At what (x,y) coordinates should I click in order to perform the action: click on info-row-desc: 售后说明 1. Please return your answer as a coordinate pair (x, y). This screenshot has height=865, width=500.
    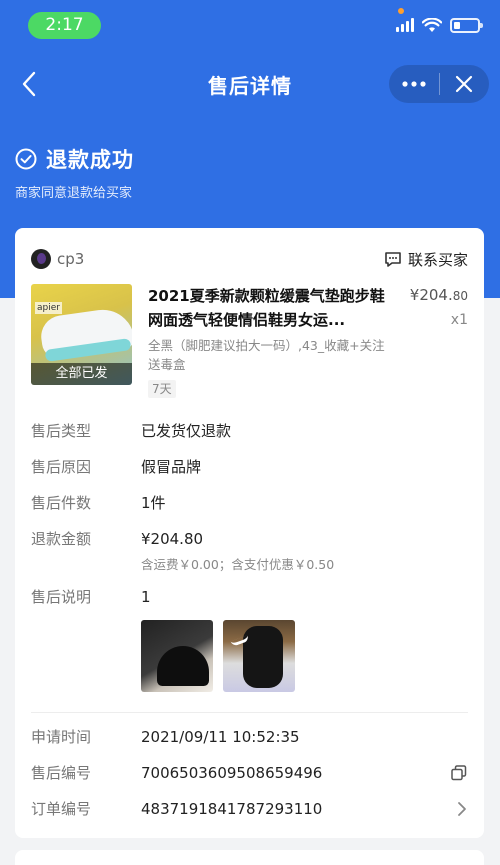
    Looking at the image, I should click on (91, 597).